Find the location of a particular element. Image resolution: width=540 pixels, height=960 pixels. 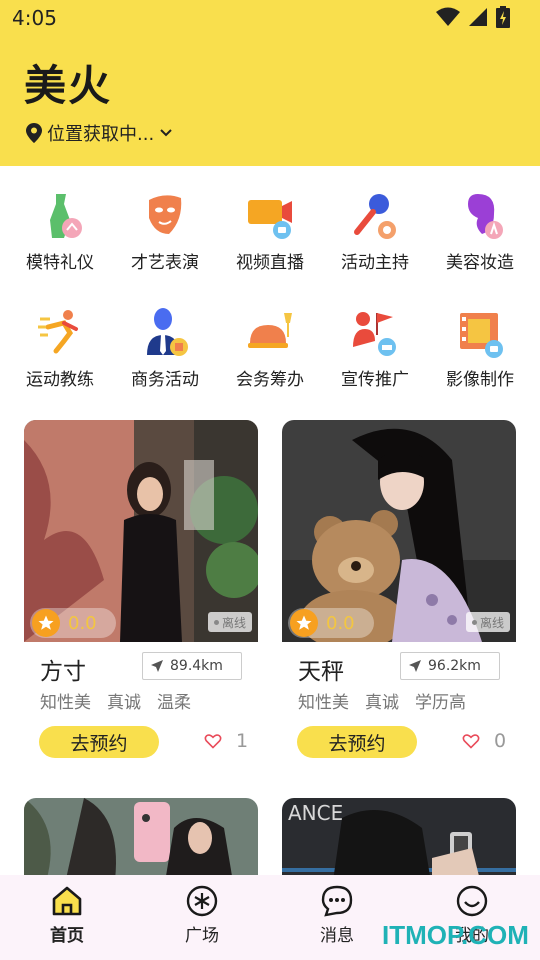

wifi-icon is located at coordinates (448, 16).